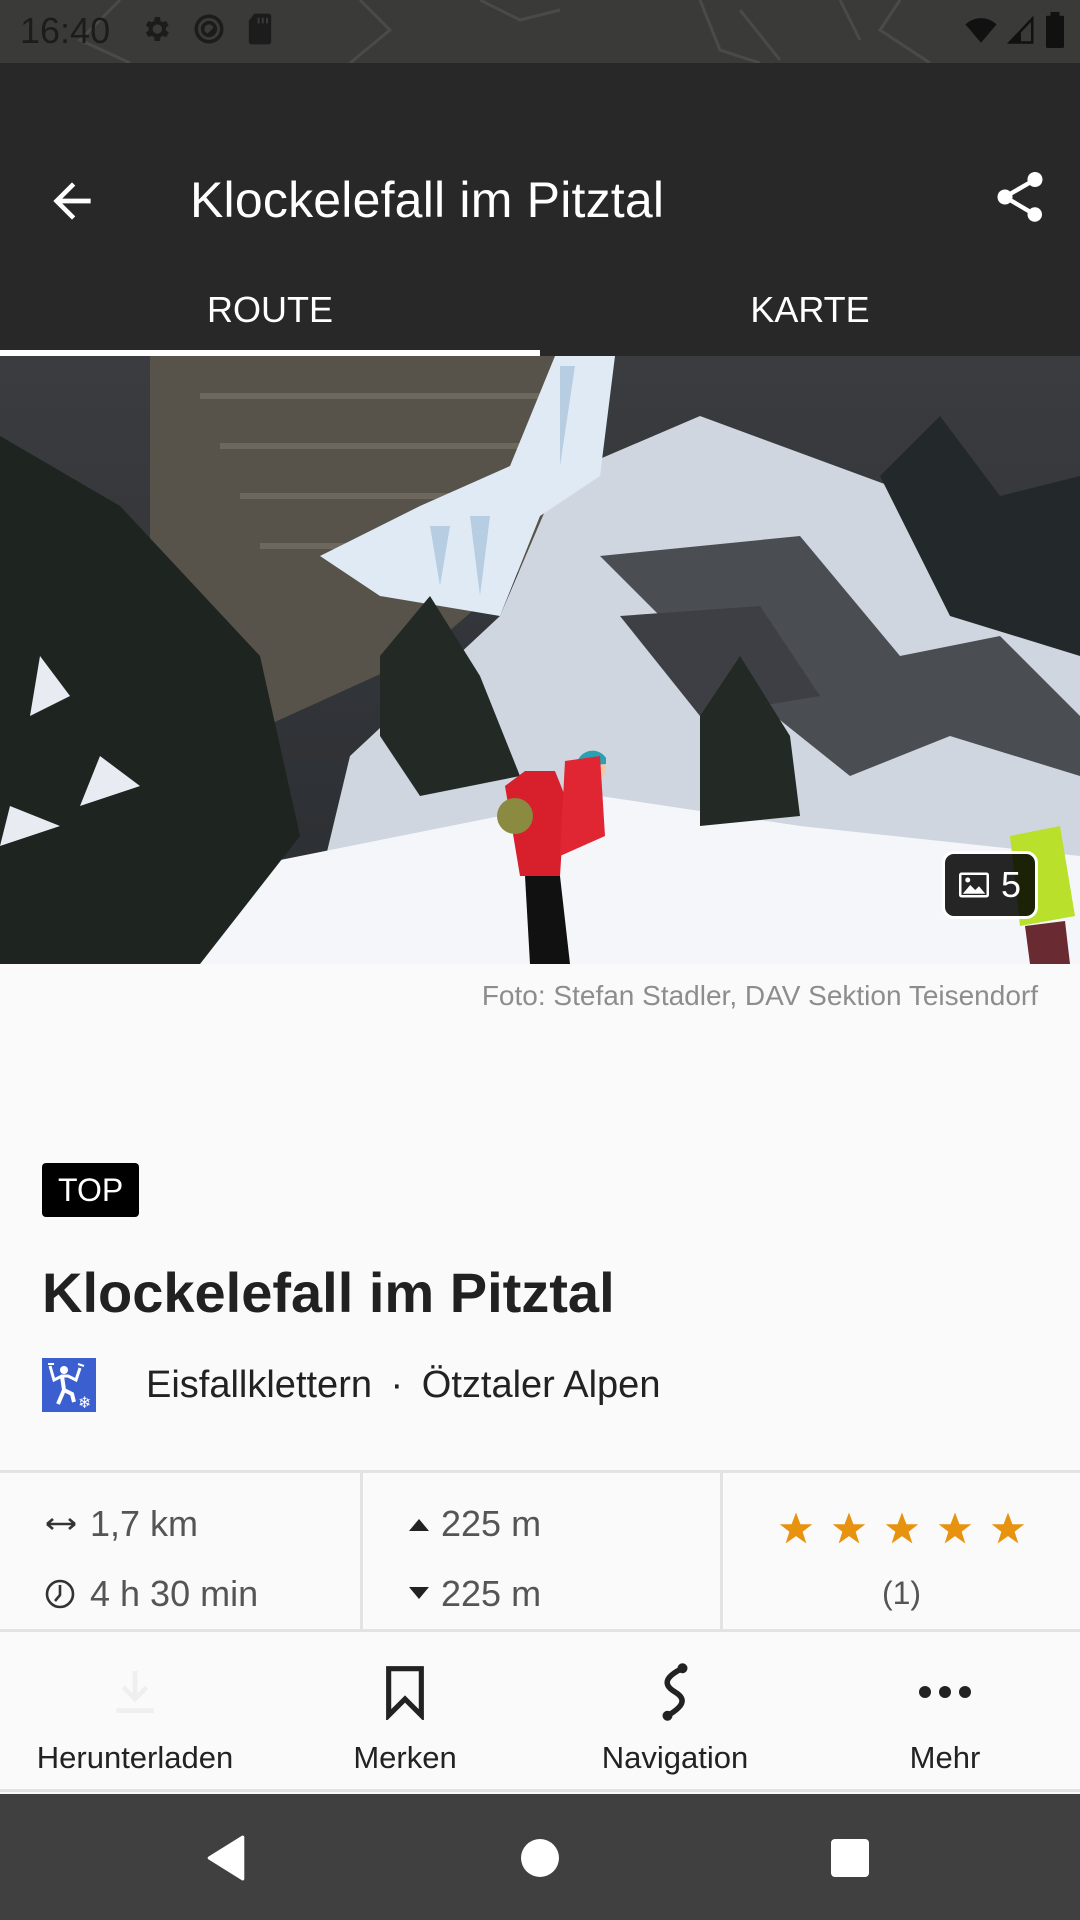  What do you see at coordinates (270, 308) in the screenshot?
I see `tab-route: ROUTE` at bounding box center [270, 308].